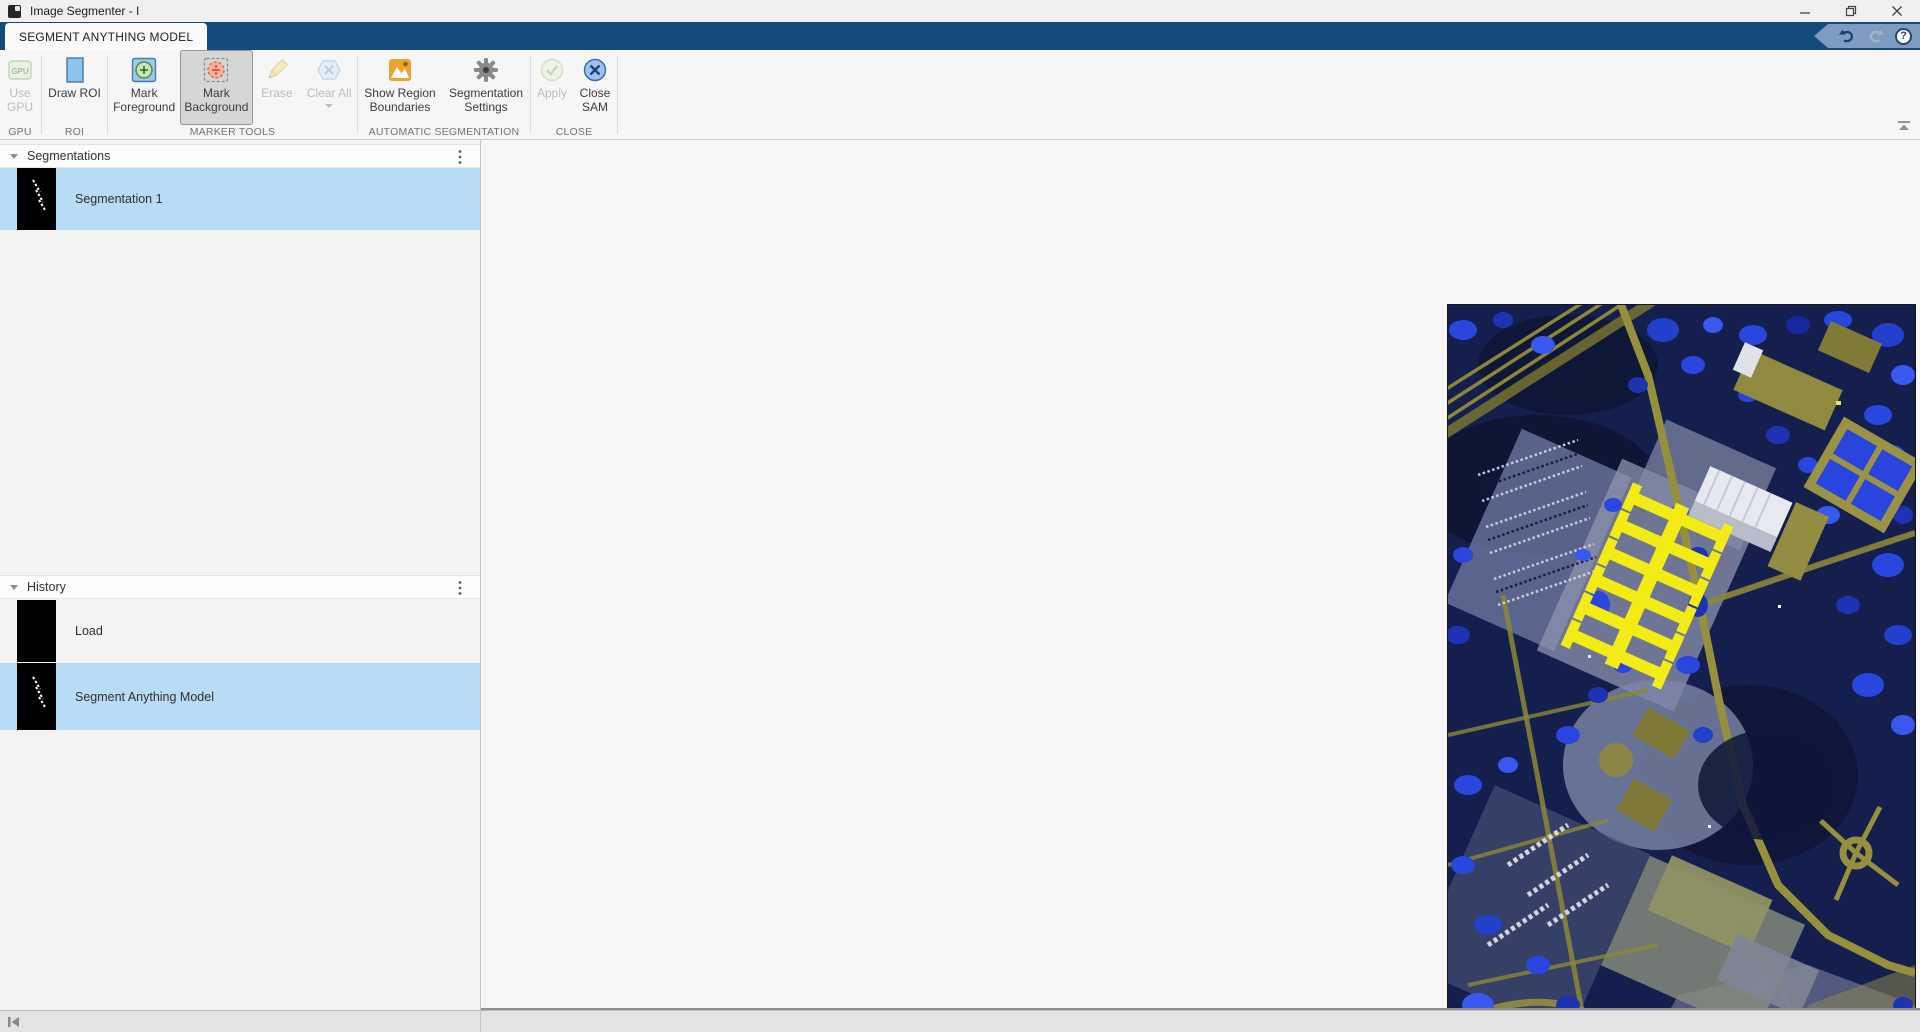 This screenshot has width=1920, height=1032. I want to click on tab-segment-anything-model: SEGMENT ANYTHING MODEL, so click(106, 36).